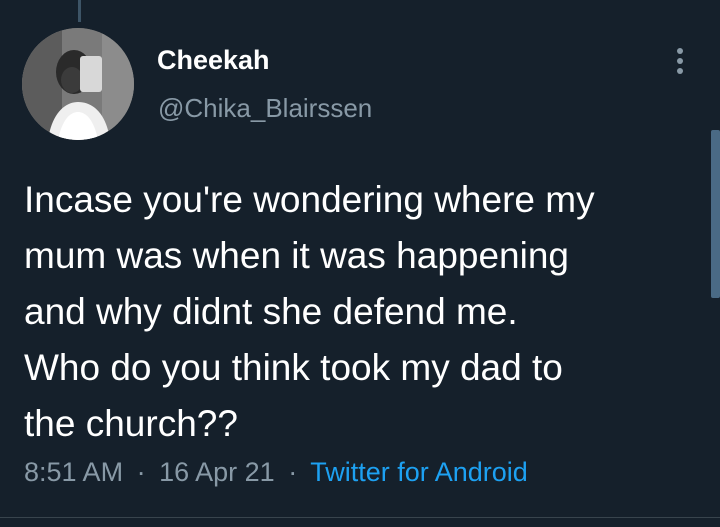  I want to click on tweet-line: Who do you think took my dad to, so click(293, 367).